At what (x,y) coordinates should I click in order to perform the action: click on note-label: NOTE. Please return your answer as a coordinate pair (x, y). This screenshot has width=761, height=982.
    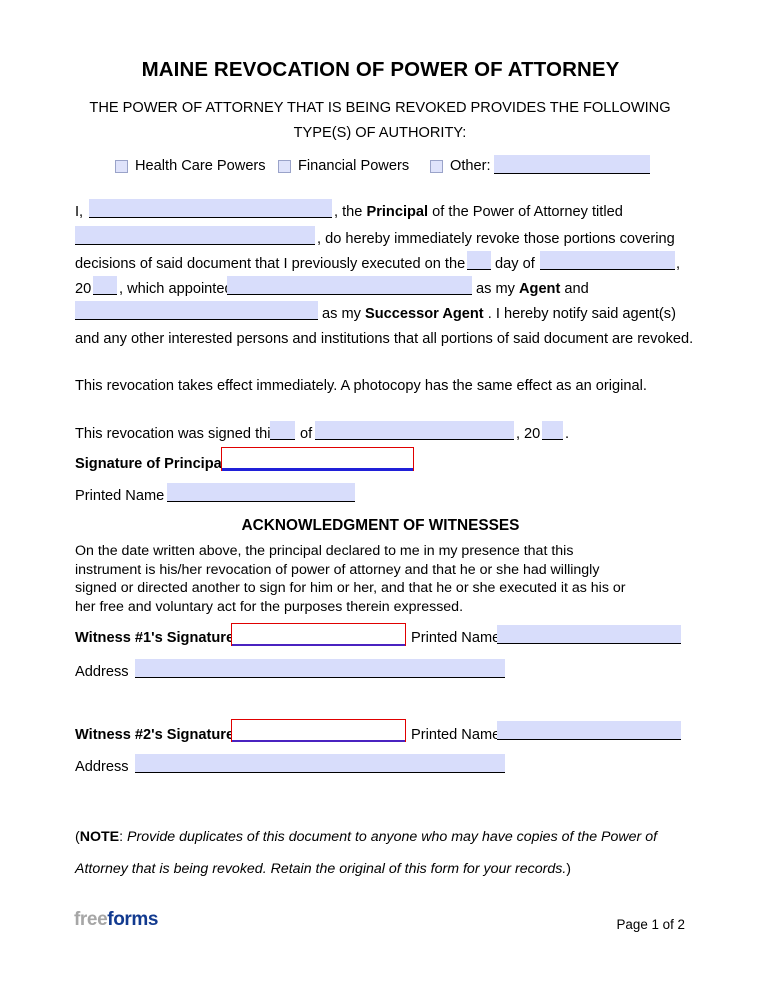
    Looking at the image, I should click on (99, 837).